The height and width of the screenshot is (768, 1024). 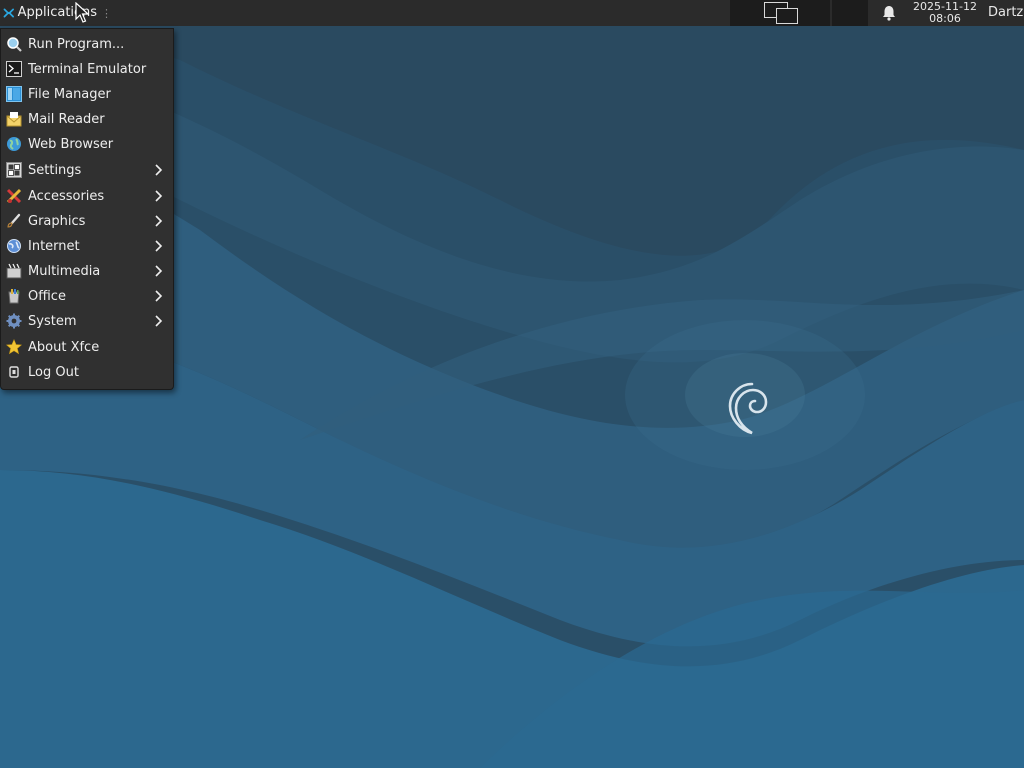 What do you see at coordinates (87, 321) in the screenshot?
I see `menu-item-system: System` at bounding box center [87, 321].